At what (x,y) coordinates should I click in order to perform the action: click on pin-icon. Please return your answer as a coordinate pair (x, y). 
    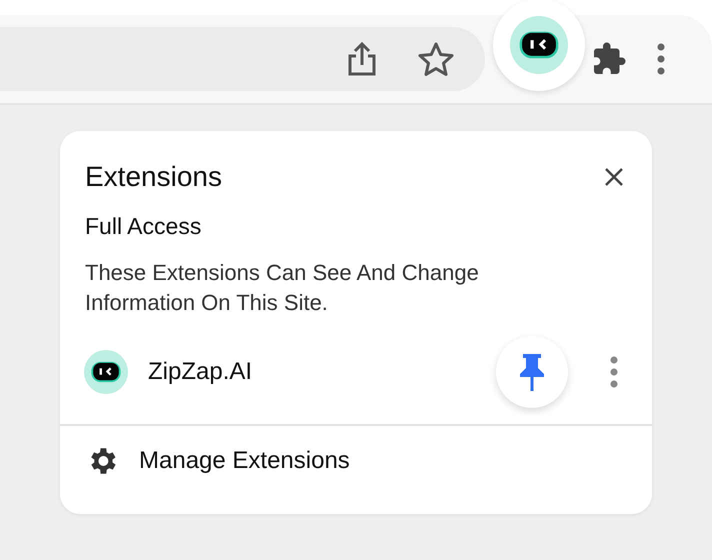
    Looking at the image, I should click on (532, 372).